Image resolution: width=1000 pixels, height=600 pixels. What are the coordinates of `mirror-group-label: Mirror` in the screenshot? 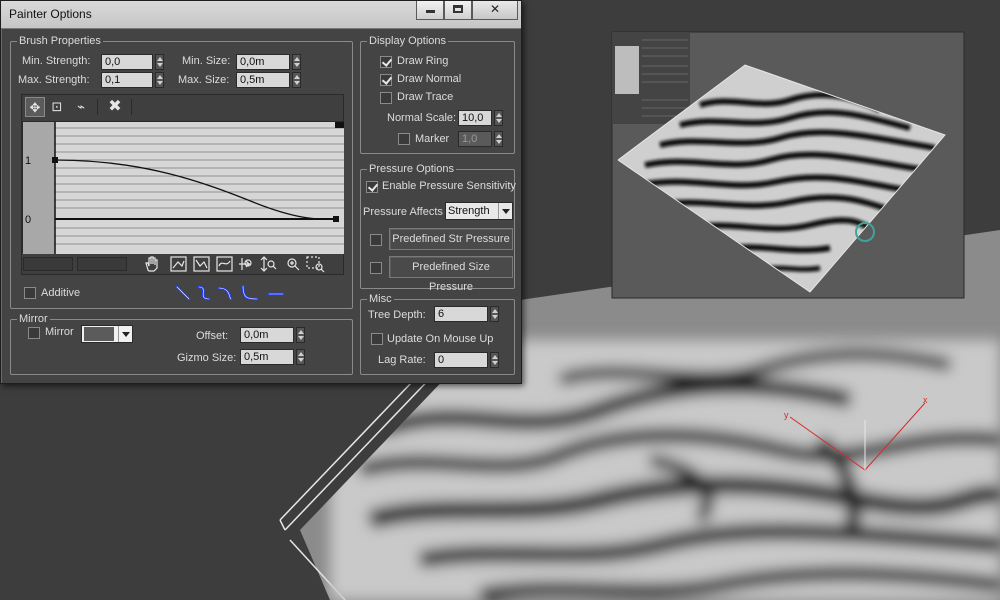 It's located at (33, 319).